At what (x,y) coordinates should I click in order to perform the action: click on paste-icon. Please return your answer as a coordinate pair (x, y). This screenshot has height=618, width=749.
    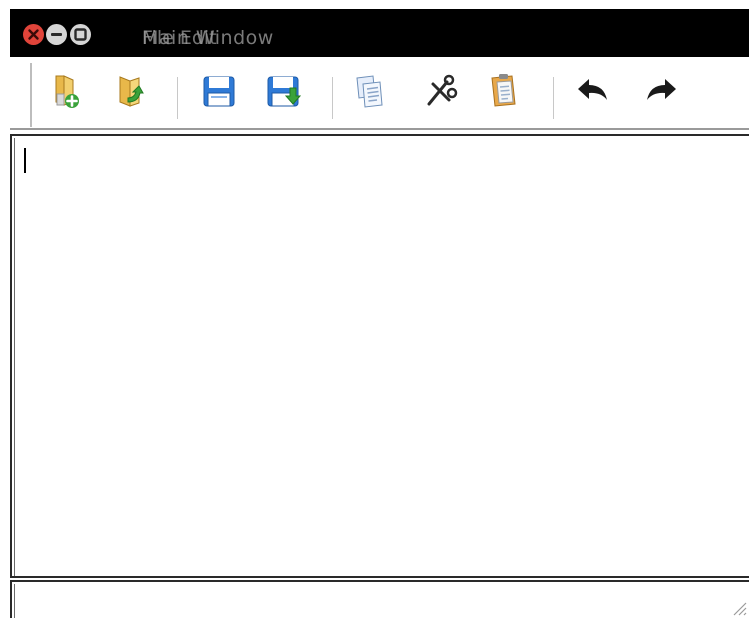
    Looking at the image, I should click on (503, 90).